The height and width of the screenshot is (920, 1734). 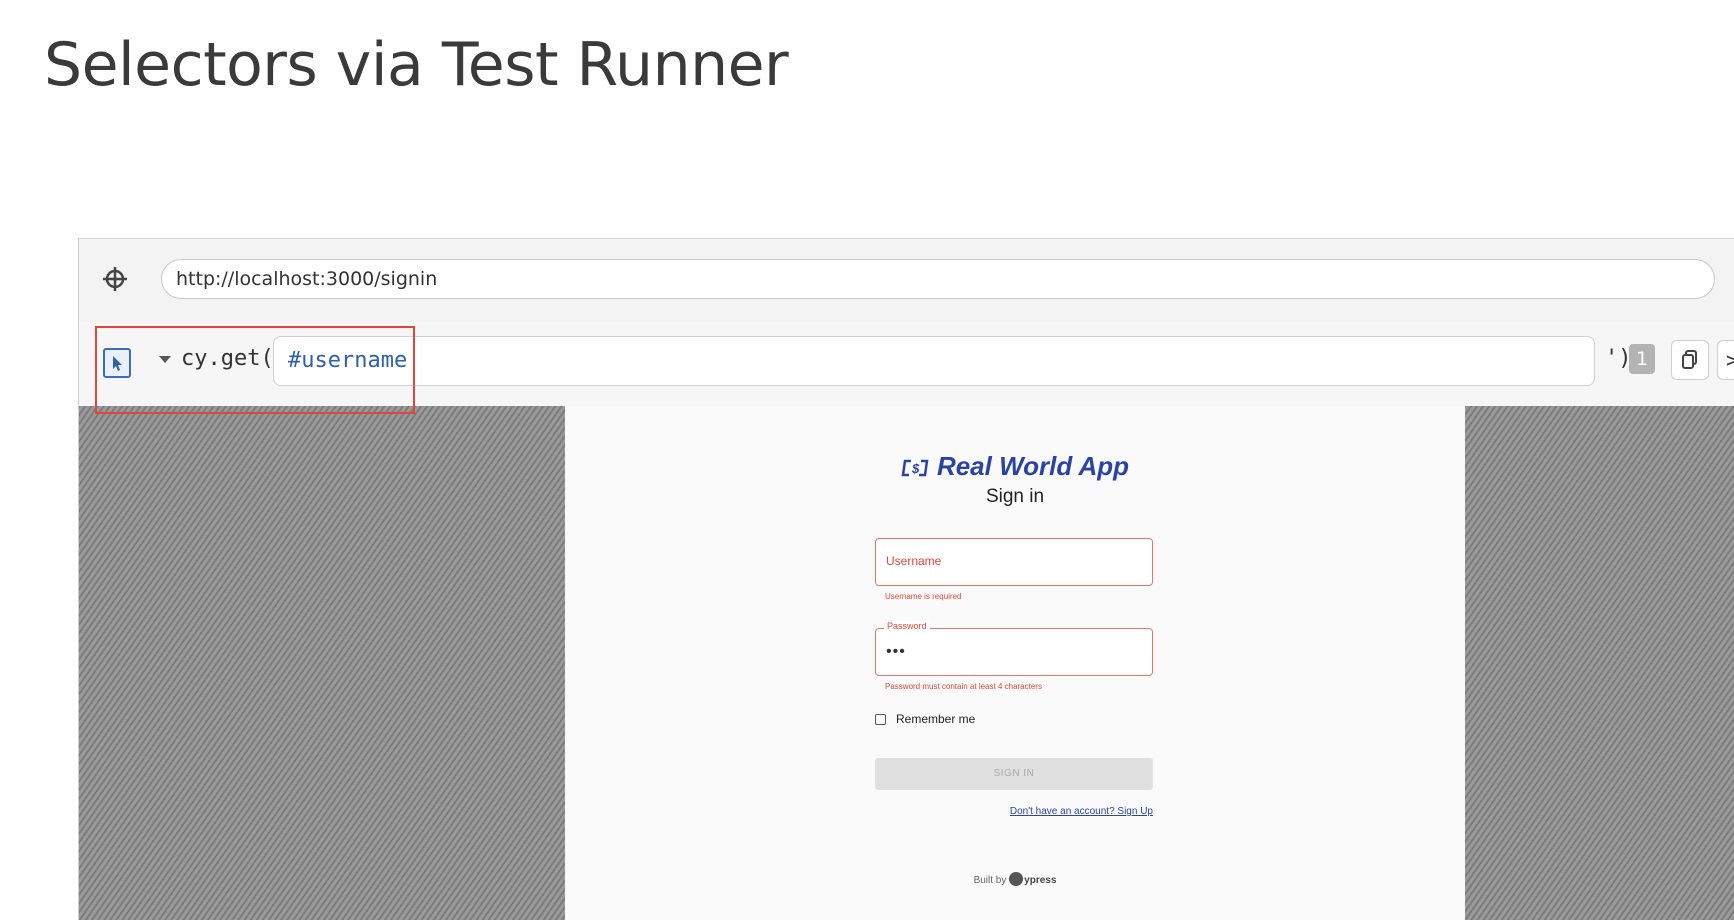 I want to click on selector-playground-bar: cy.get(' #username ') 1 >, so click(x=906, y=368).